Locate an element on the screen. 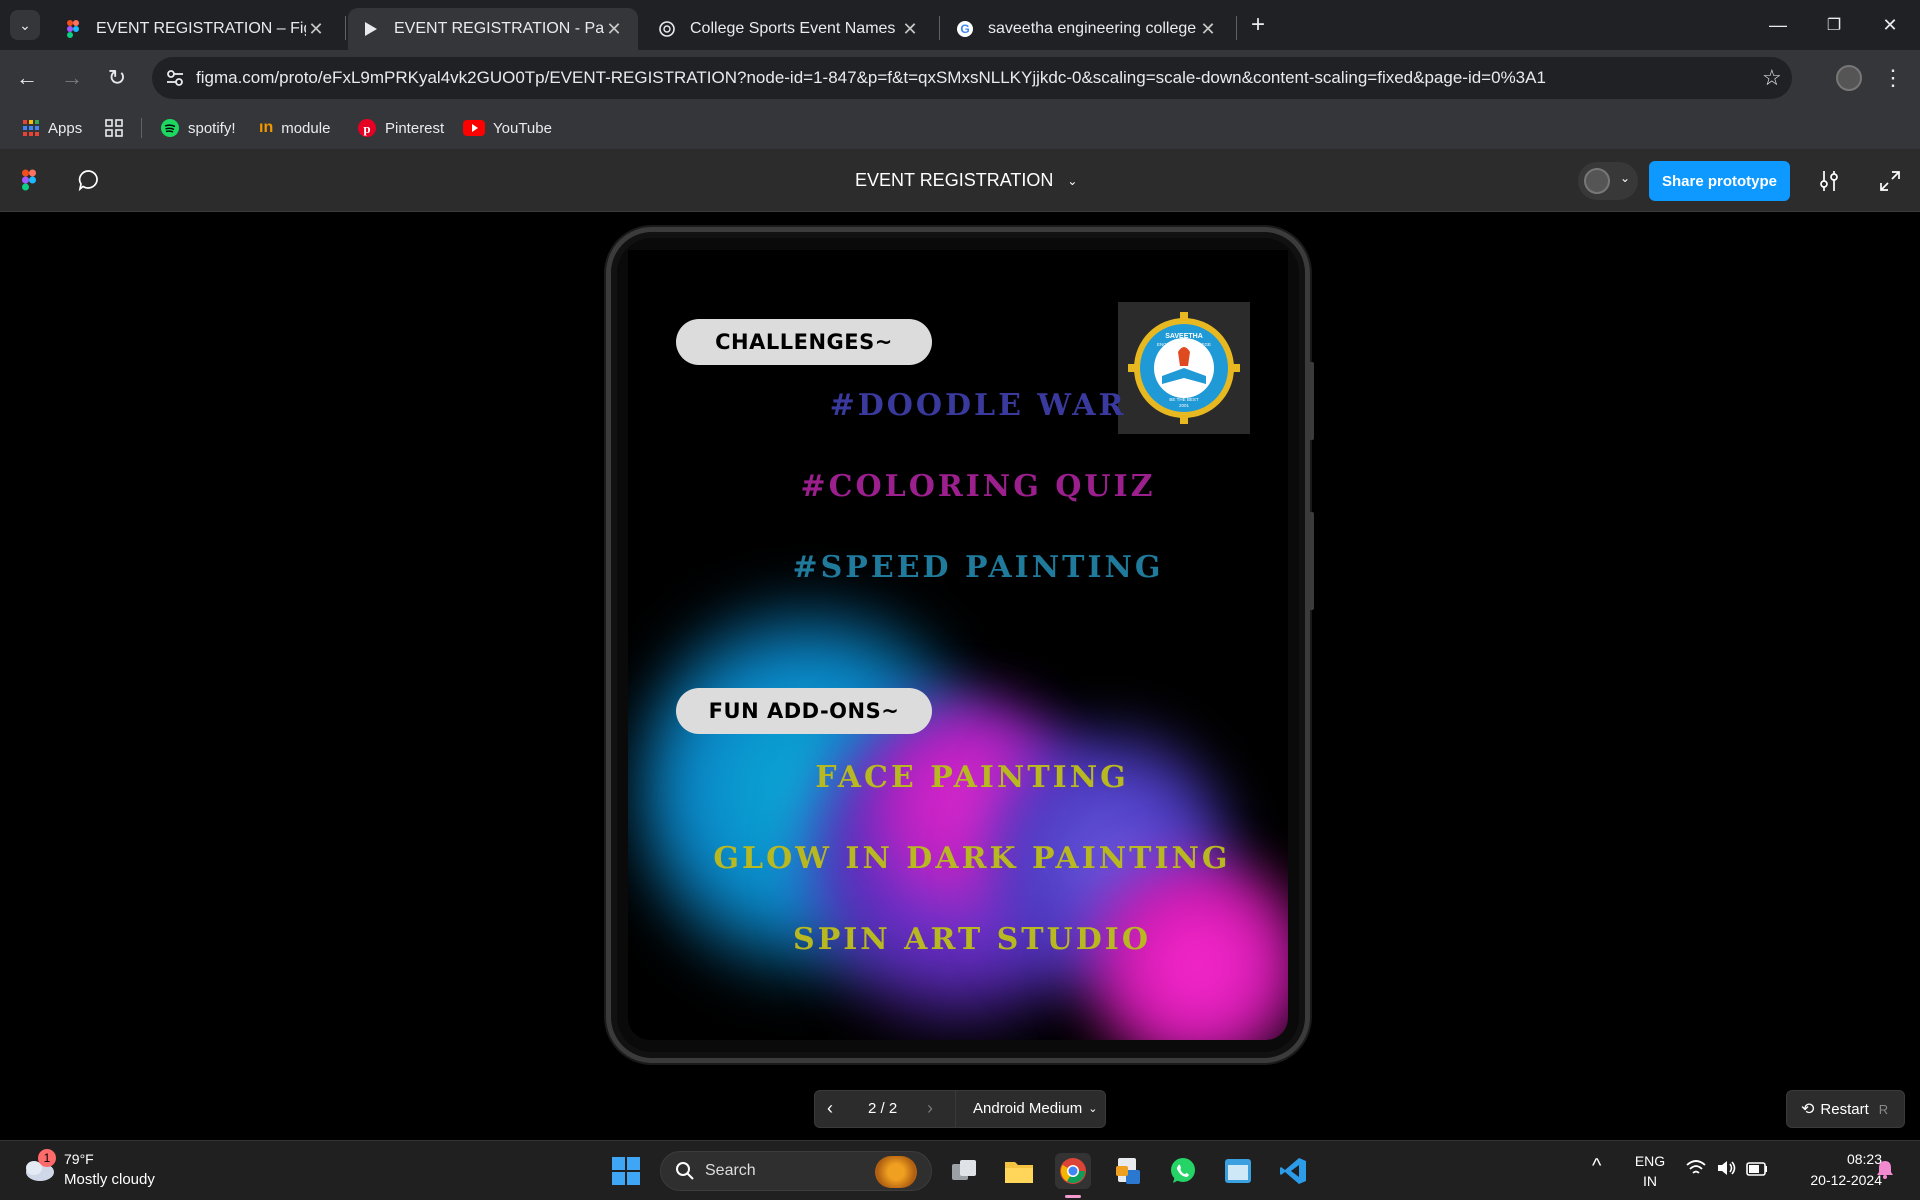 The height and width of the screenshot is (1200, 1920). forward-button: → is located at coordinates (72, 78).